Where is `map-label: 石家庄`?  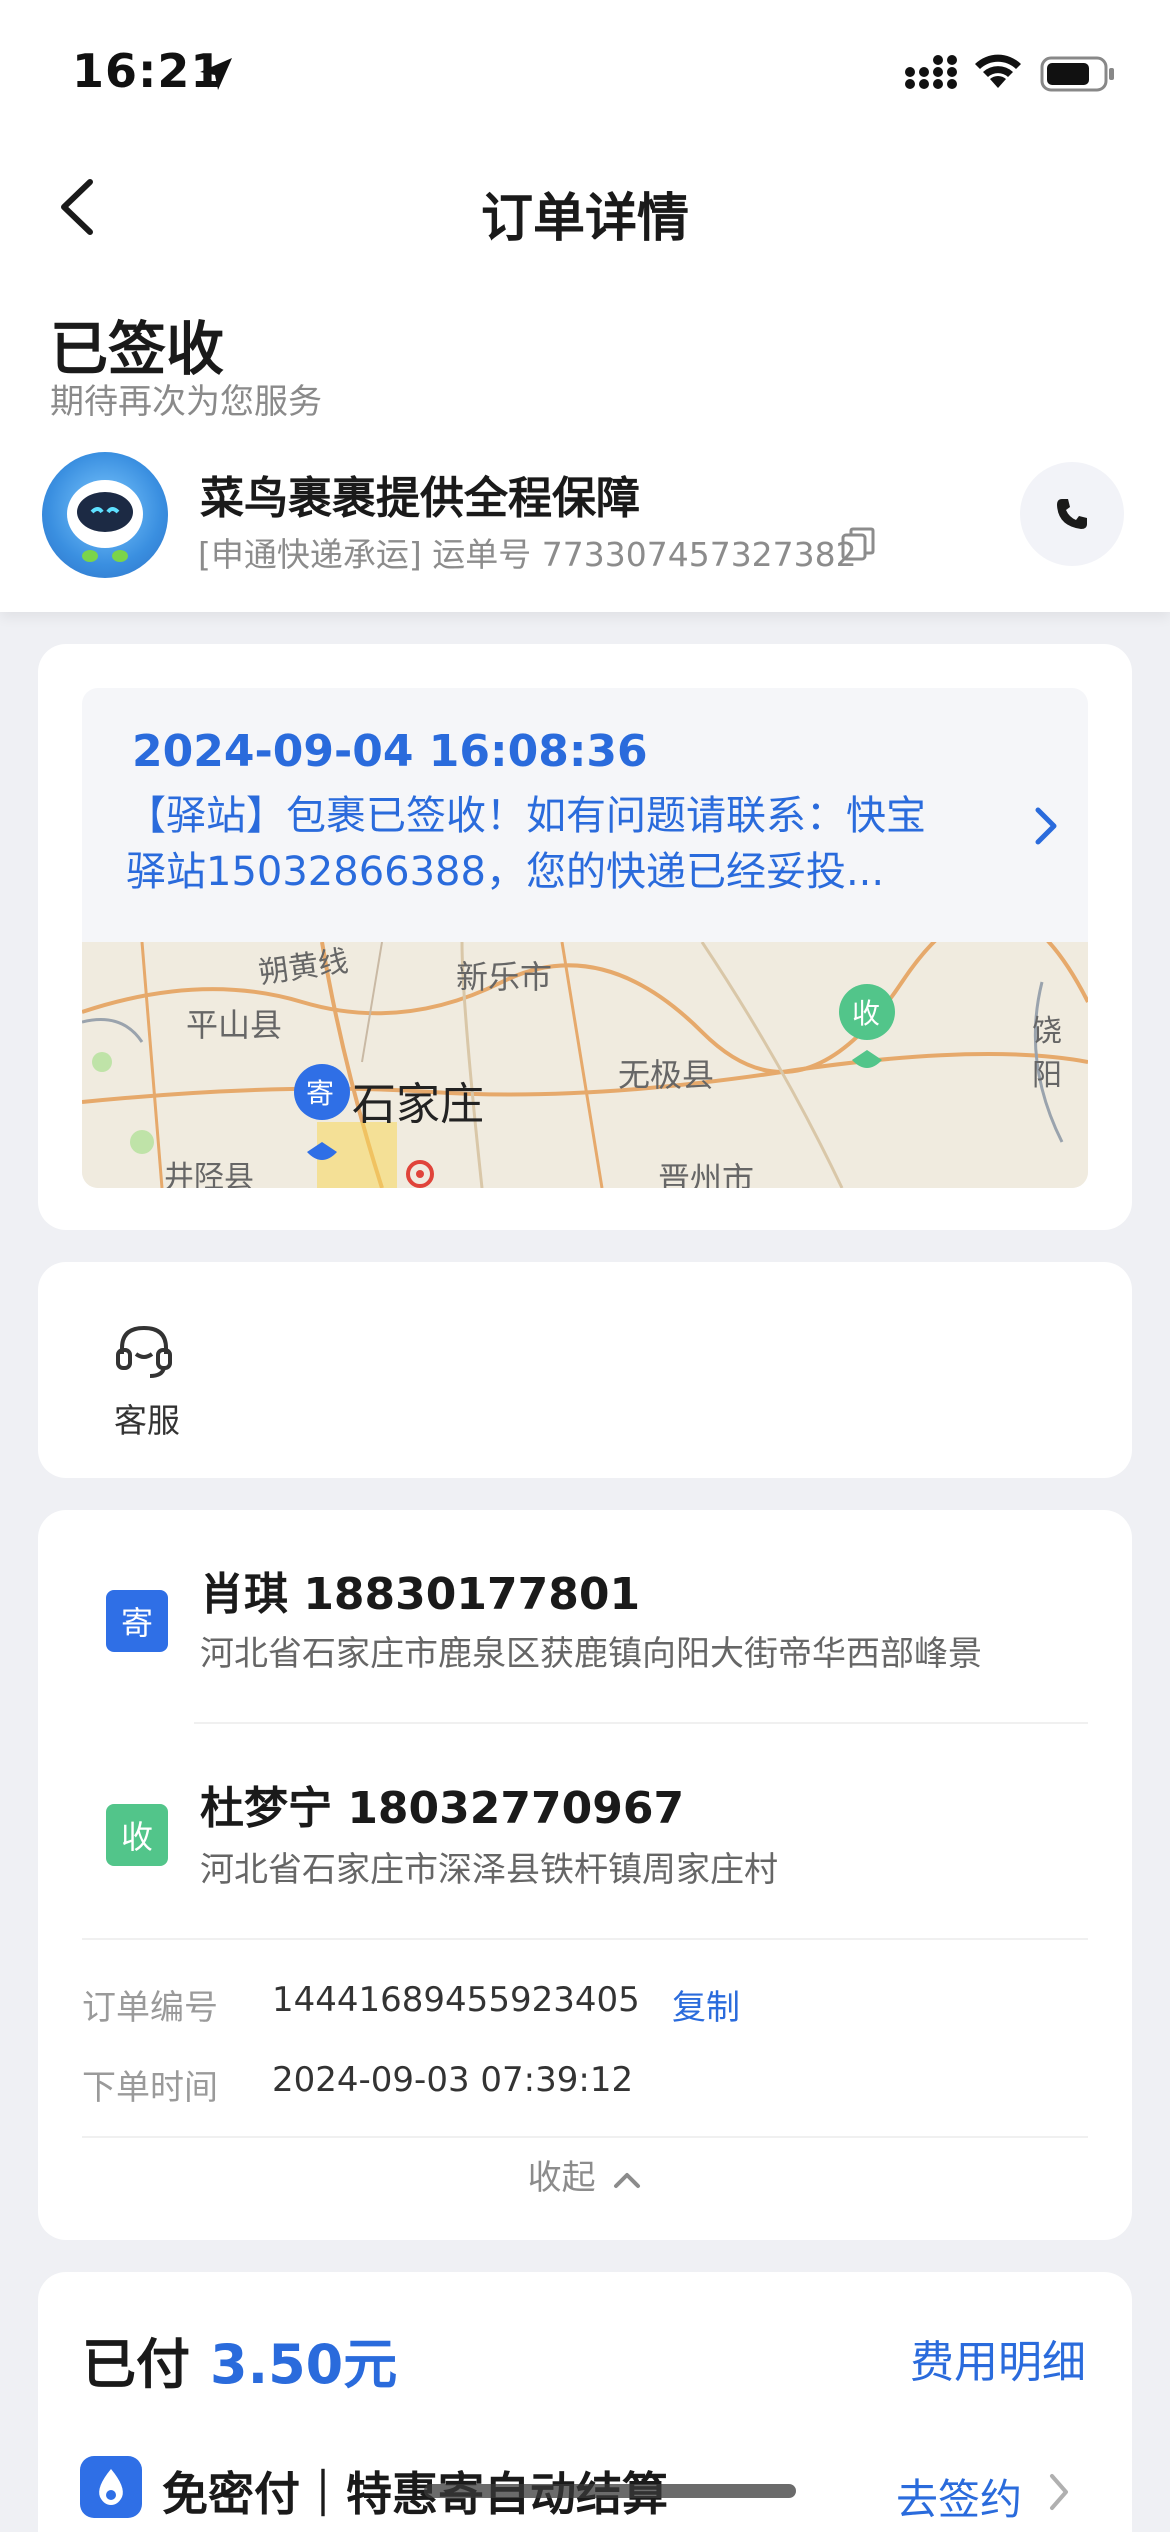
map-label: 石家庄 is located at coordinates (418, 1104).